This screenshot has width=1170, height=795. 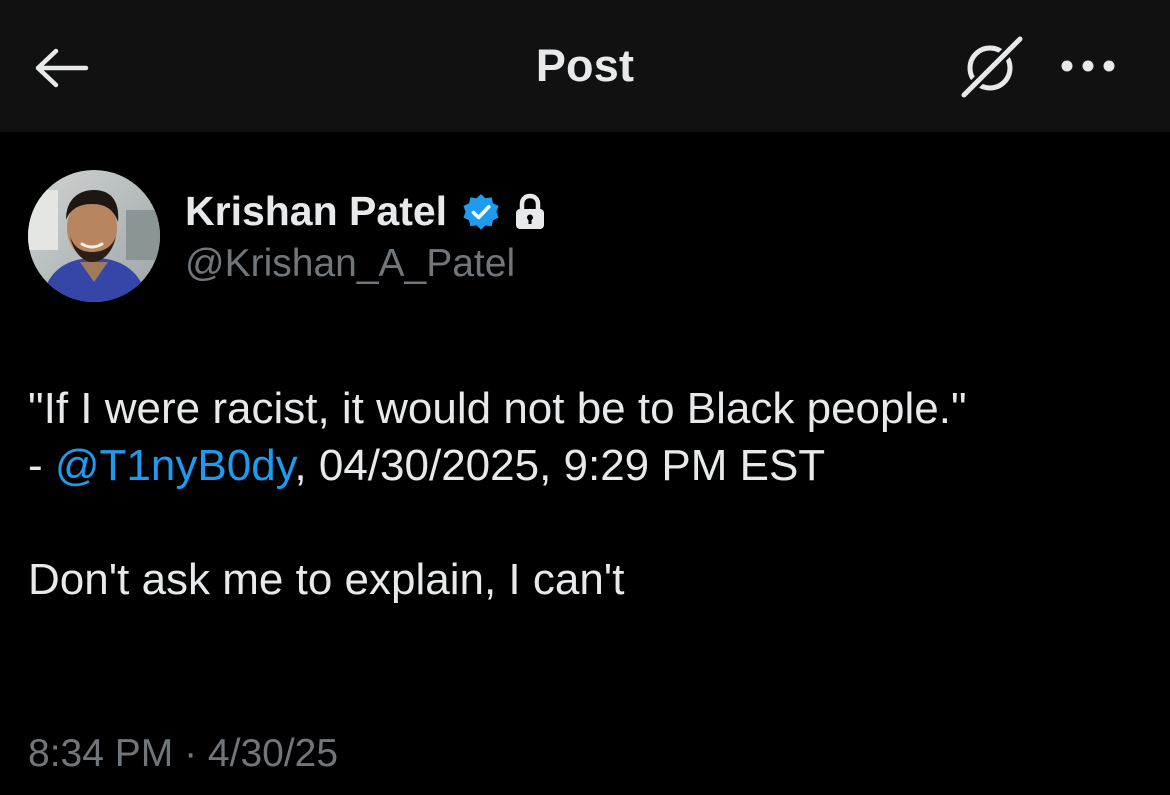 I want to click on verified-badge-icon, so click(x=481, y=212).